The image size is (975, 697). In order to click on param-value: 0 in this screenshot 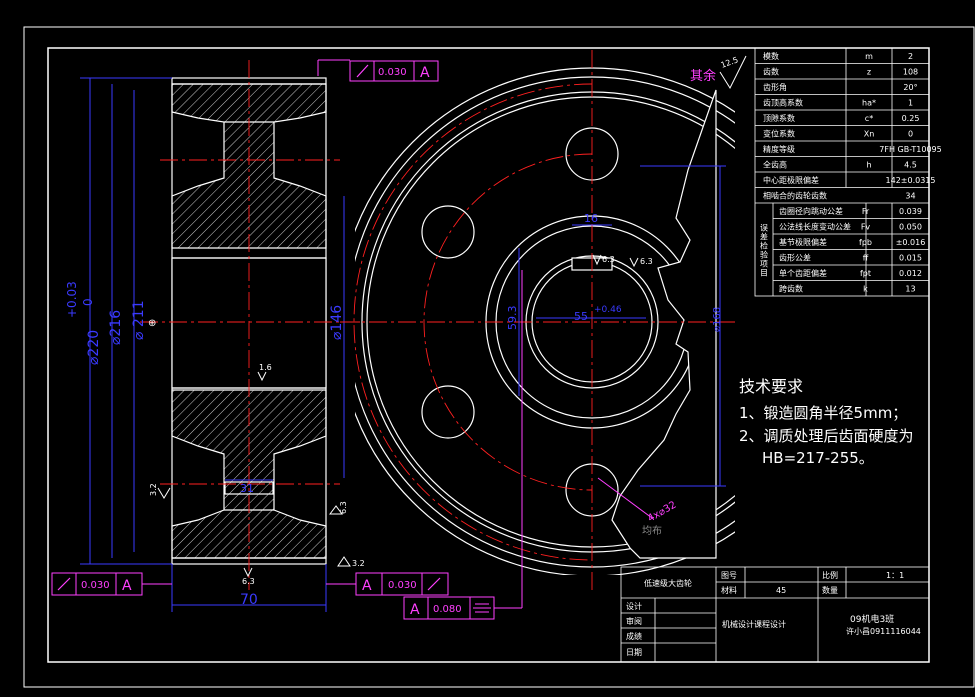, I will do `click(910, 134)`.